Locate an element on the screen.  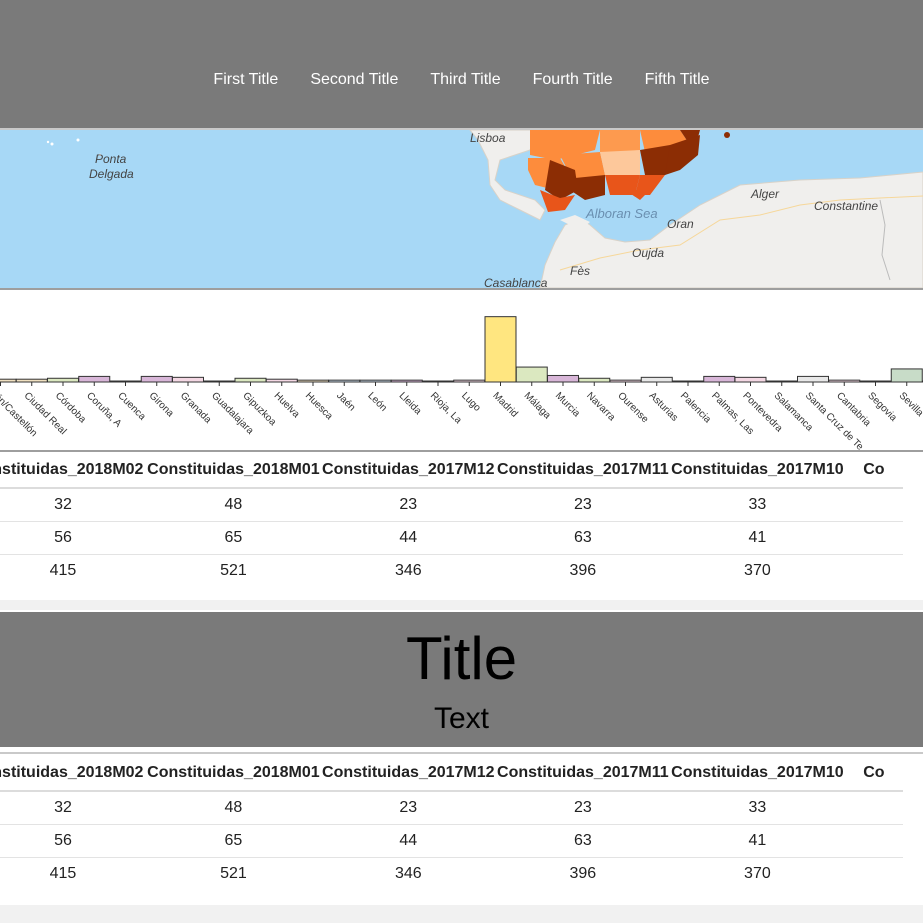
x-tick-label: León is located at coordinates (377, 402).